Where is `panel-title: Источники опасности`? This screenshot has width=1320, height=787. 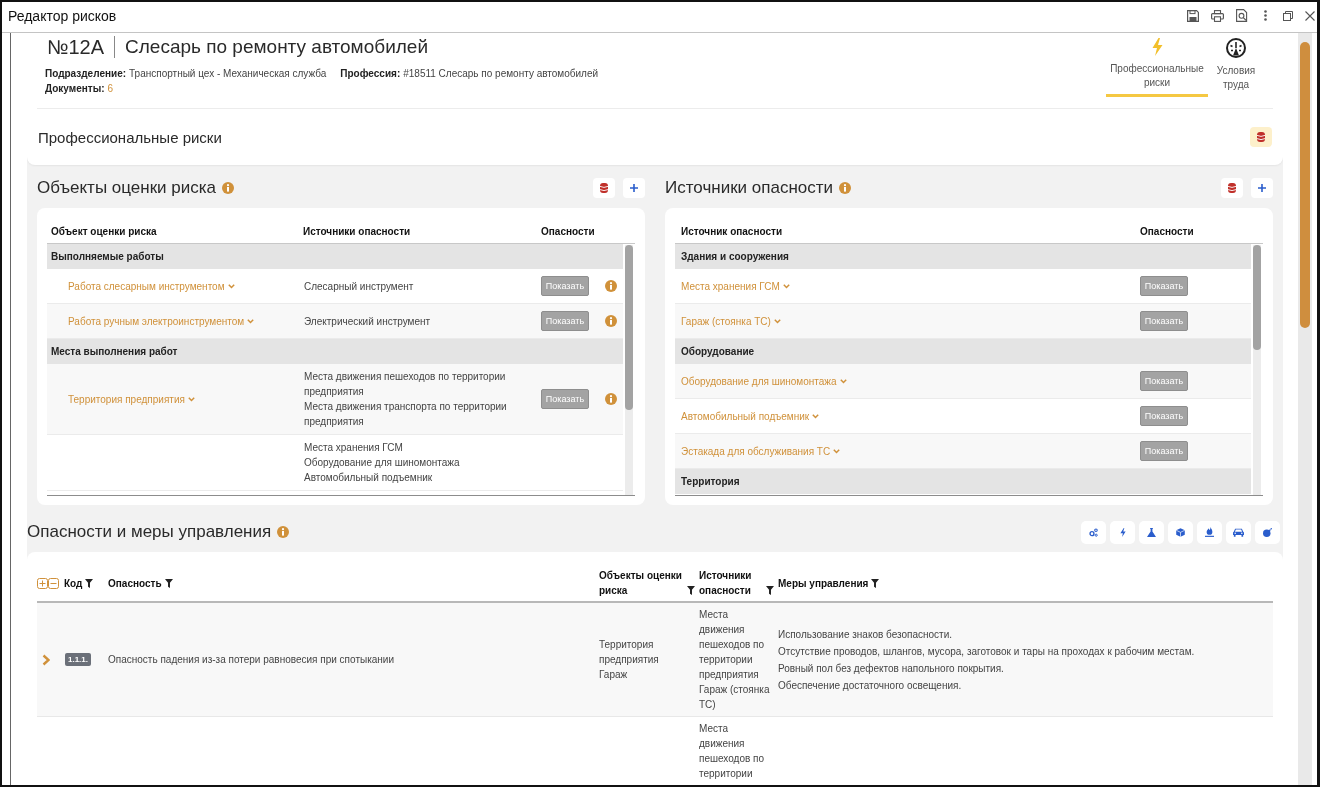
panel-title: Источники опасности is located at coordinates (749, 188).